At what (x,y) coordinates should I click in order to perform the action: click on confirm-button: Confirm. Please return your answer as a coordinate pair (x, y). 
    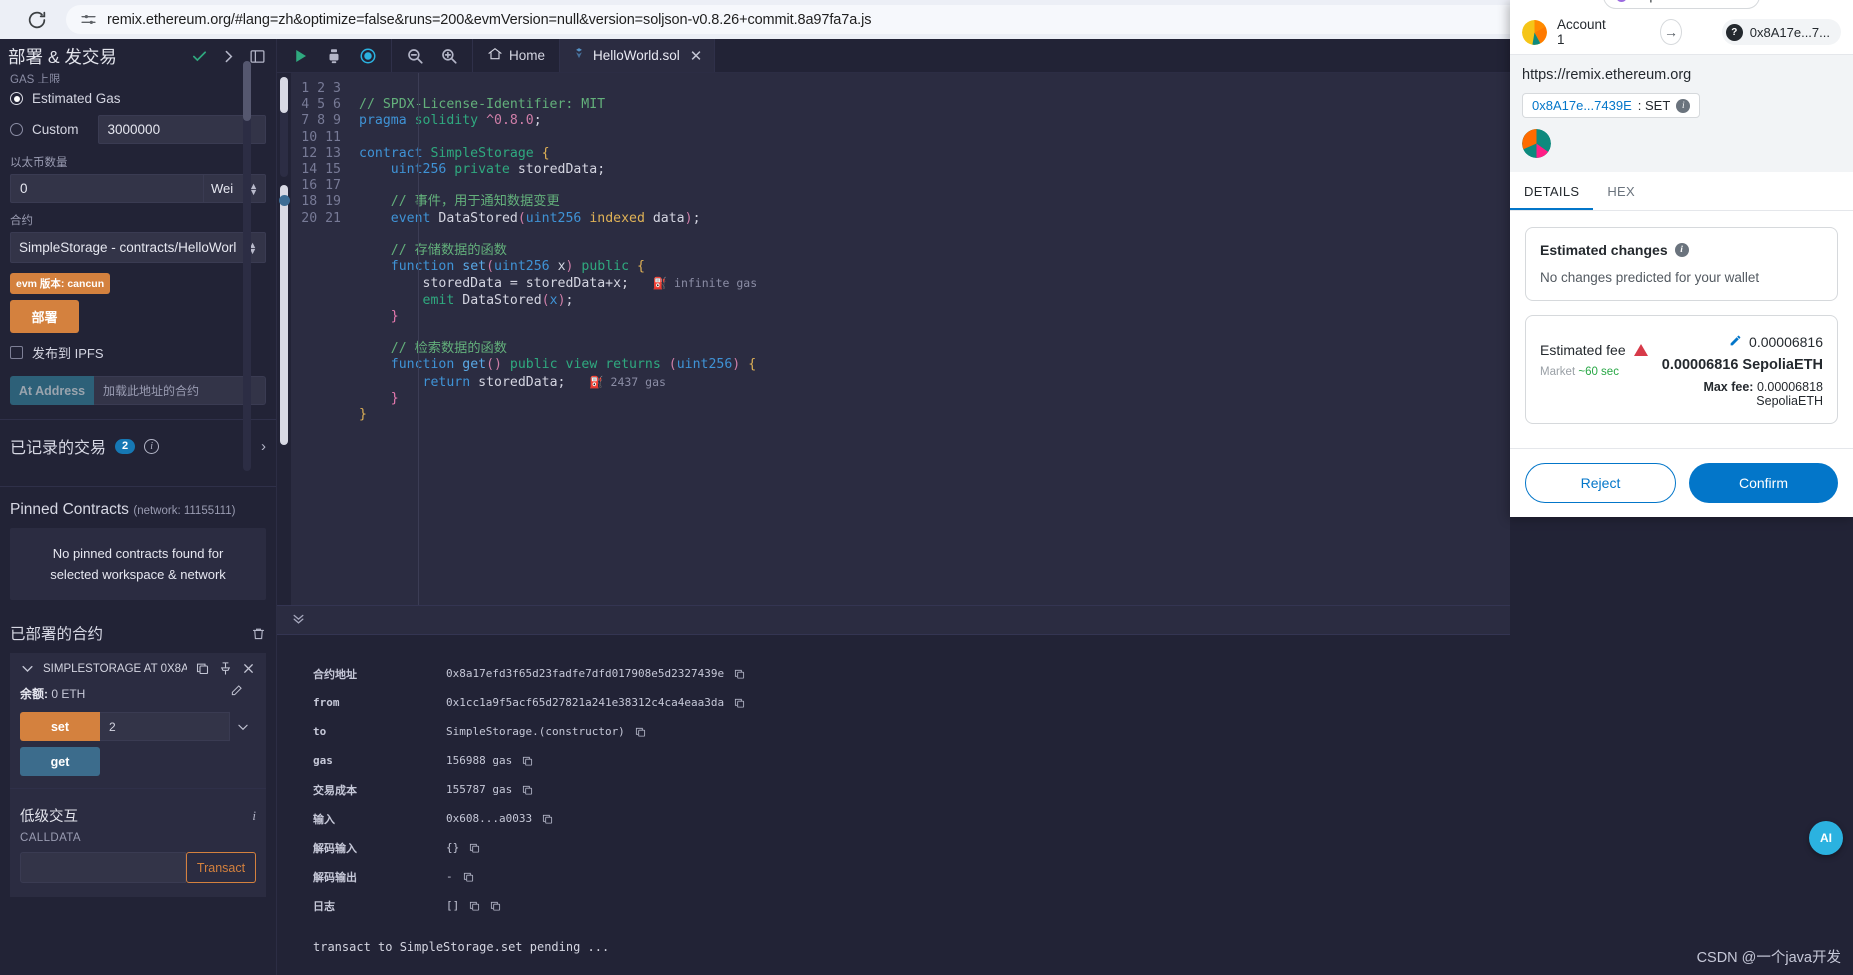
    Looking at the image, I should click on (1763, 483).